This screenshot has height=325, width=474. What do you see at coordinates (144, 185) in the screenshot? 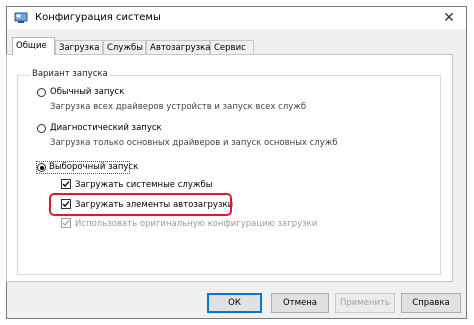
I see `load-system-services-label: Загружать системные службы` at bounding box center [144, 185].